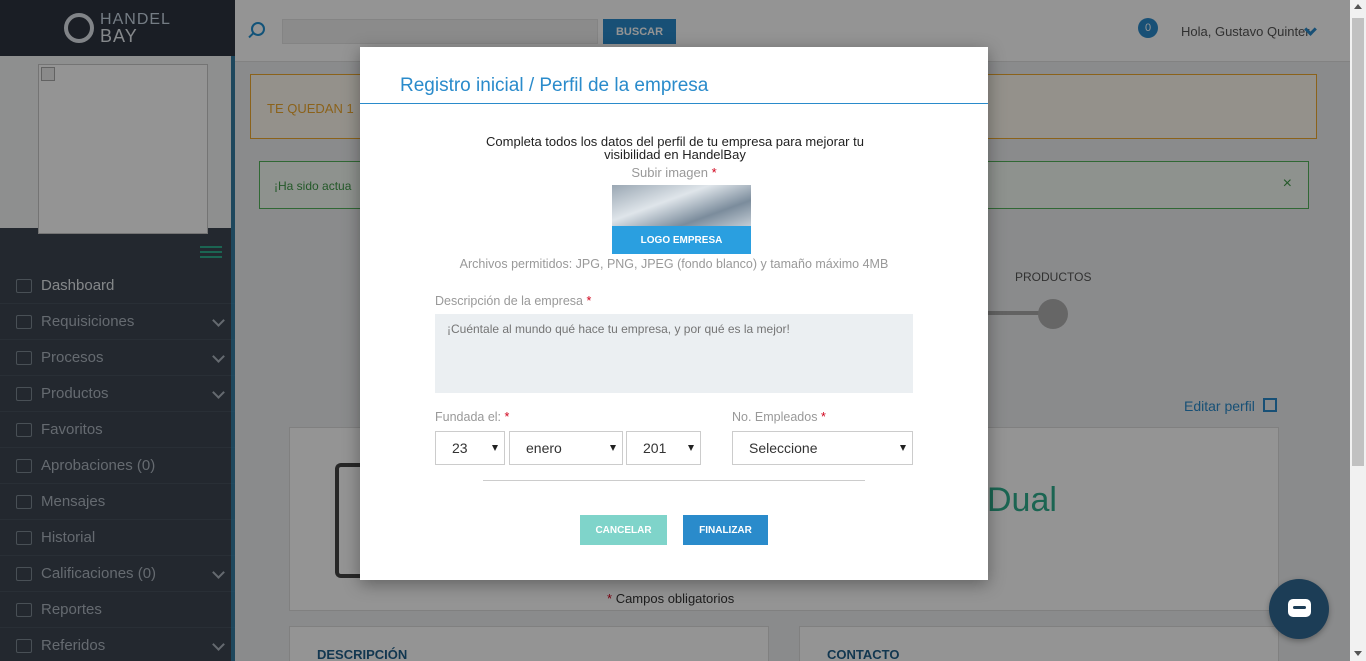 The image size is (1366, 661). What do you see at coordinates (674, 103) in the screenshot?
I see `modal-title-divider` at bounding box center [674, 103].